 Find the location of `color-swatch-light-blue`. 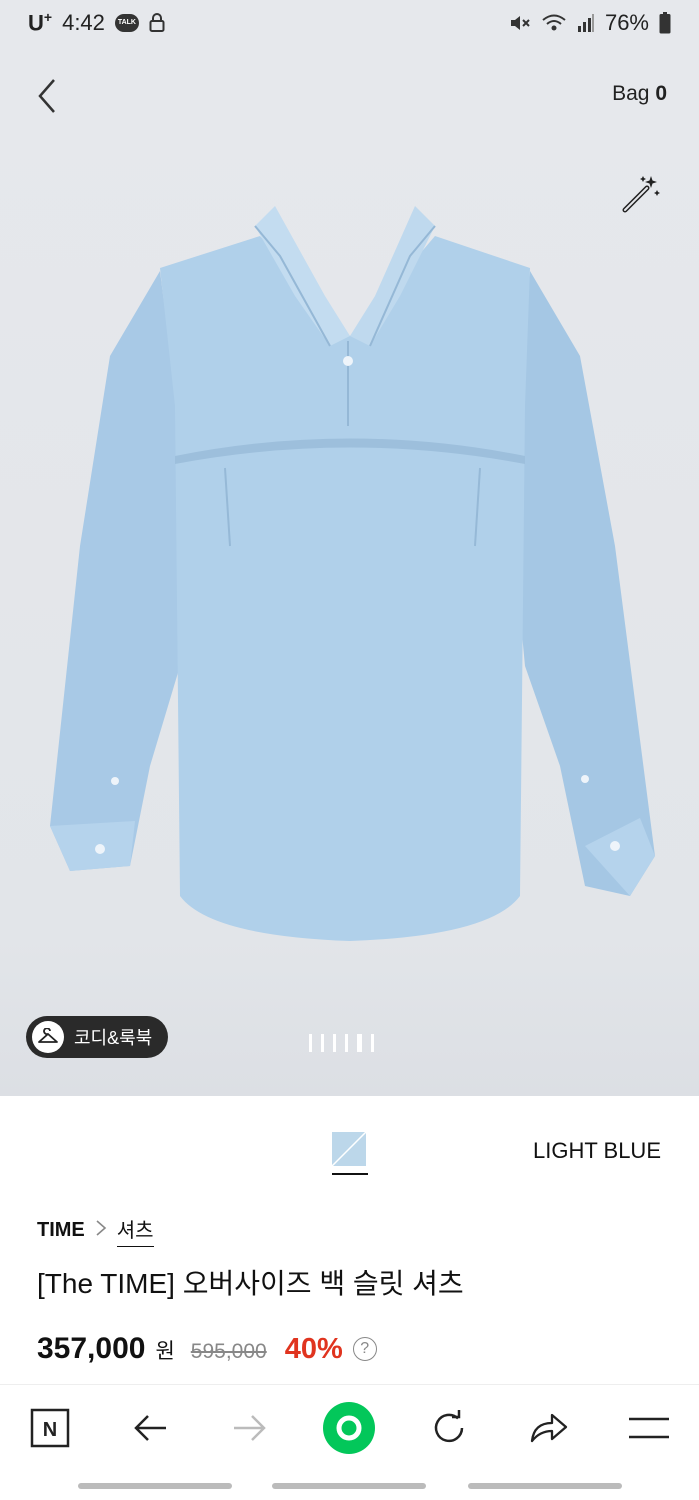

color-swatch-light-blue is located at coordinates (349, 1149).